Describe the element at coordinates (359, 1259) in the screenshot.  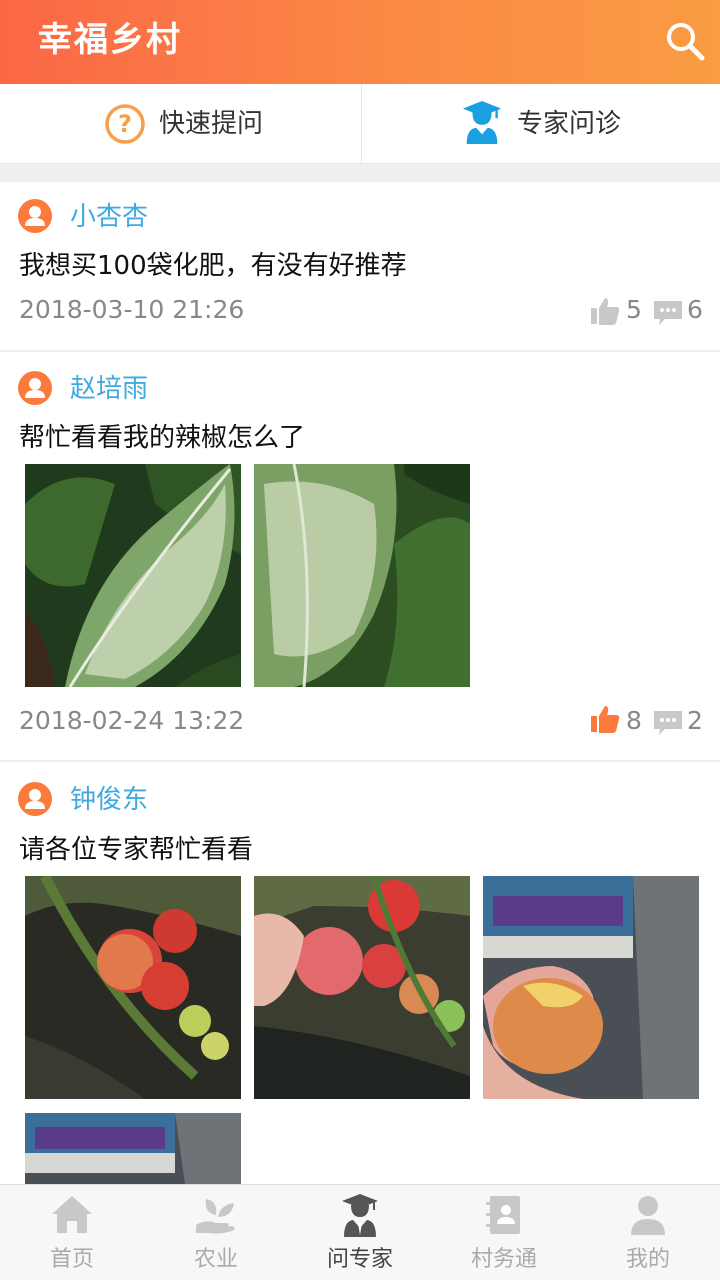
I see `tab-ask-expert-label: 问专家` at that location.